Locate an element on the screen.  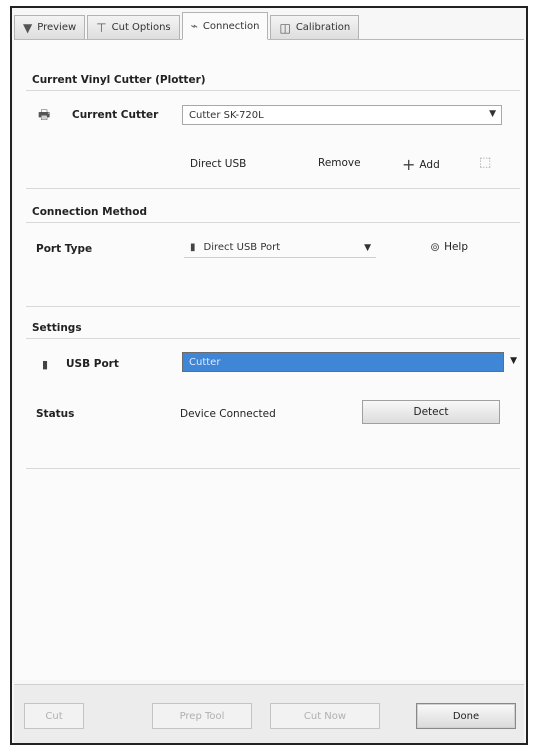
detect-button: Detect is located at coordinates (431, 412).